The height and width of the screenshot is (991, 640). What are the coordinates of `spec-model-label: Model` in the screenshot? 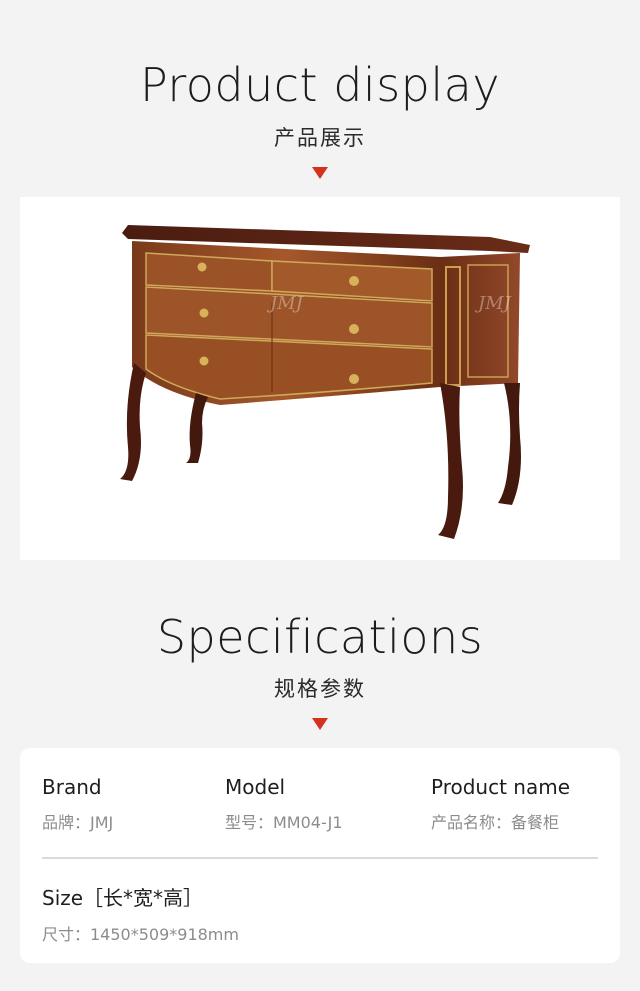 It's located at (255, 787).